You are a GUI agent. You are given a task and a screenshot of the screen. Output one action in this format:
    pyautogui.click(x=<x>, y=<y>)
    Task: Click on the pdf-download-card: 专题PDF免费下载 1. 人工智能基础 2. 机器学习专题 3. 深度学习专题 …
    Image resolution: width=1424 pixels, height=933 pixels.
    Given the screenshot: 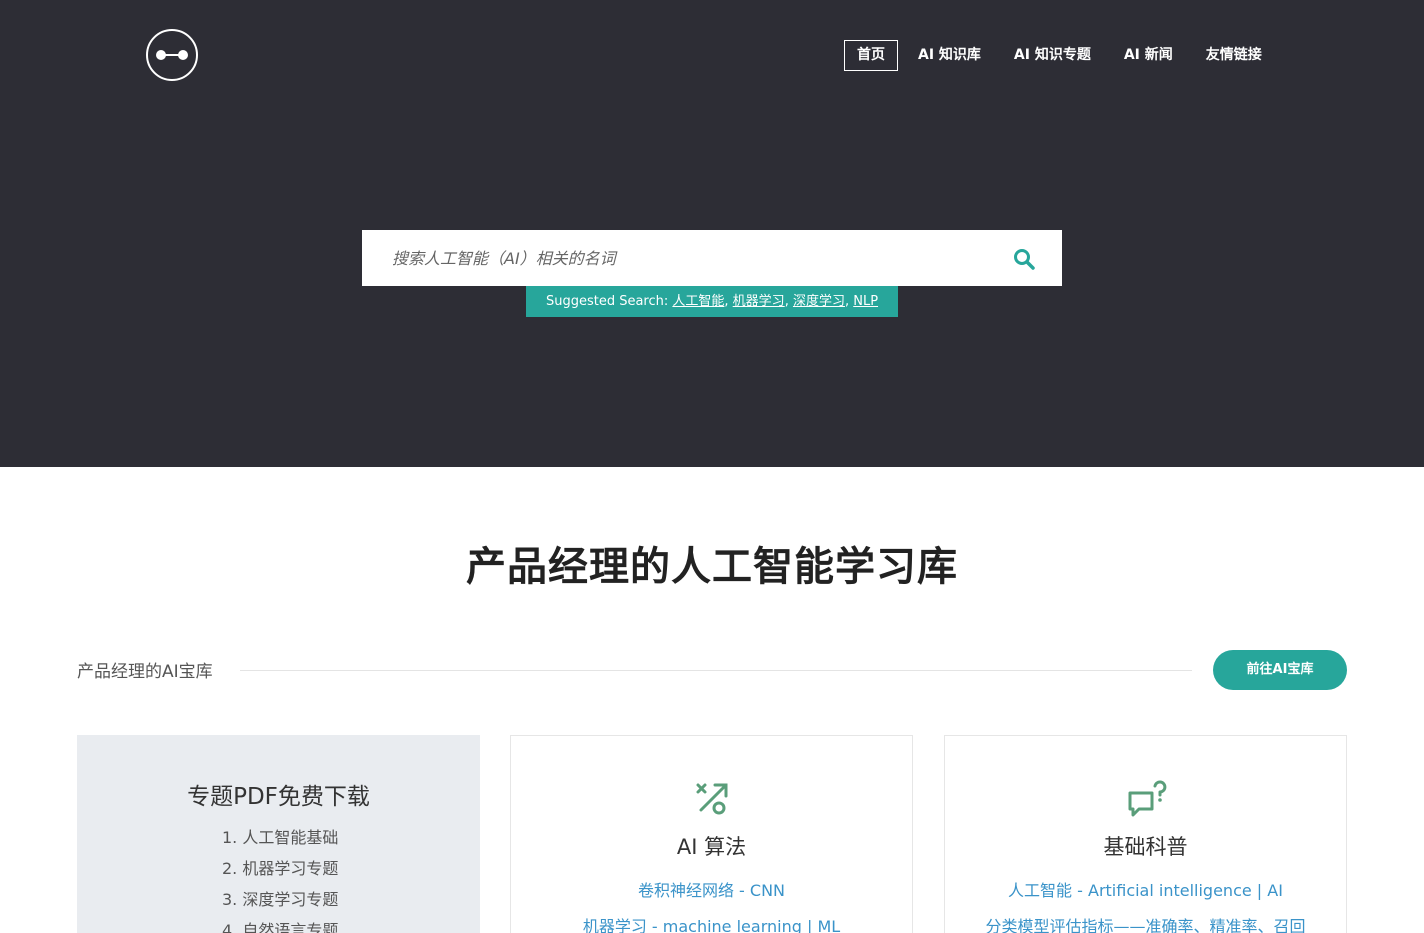 What is the action you would take?
    pyautogui.click(x=278, y=834)
    